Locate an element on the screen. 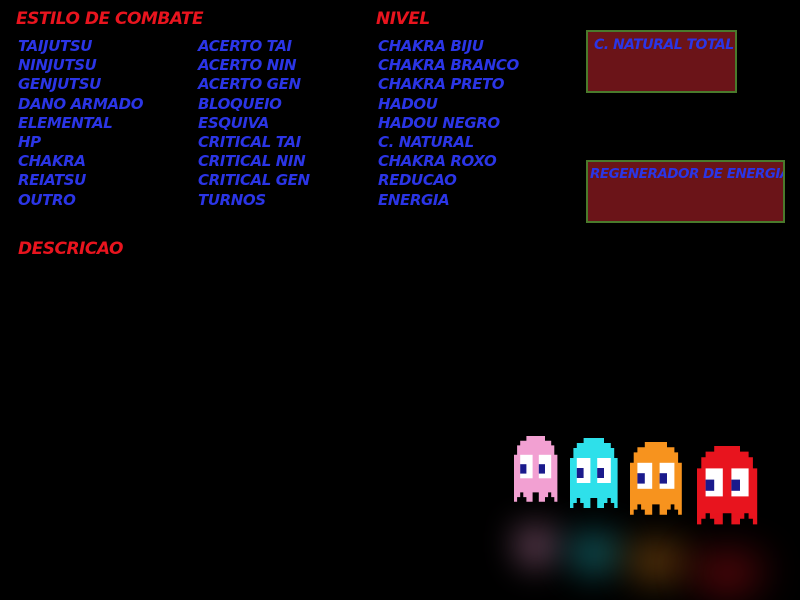  ghosts-layer is located at coordinates (636, 517).